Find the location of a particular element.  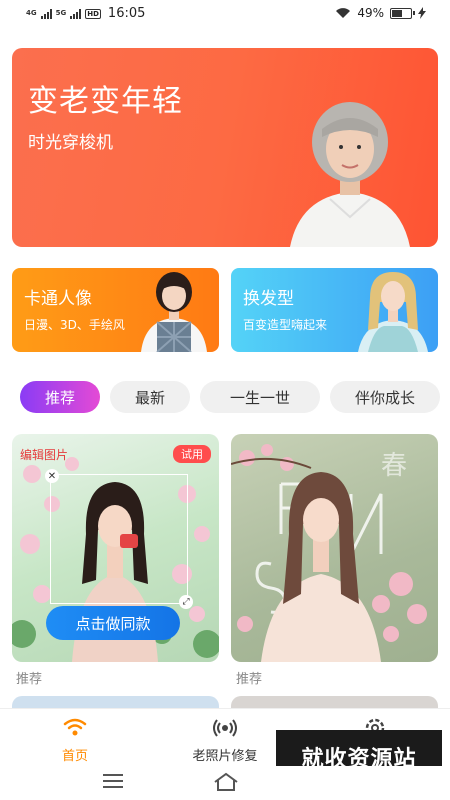

category-tabs: 推荐 最新 一生一世 伴你成长 is located at coordinates (235, 398).